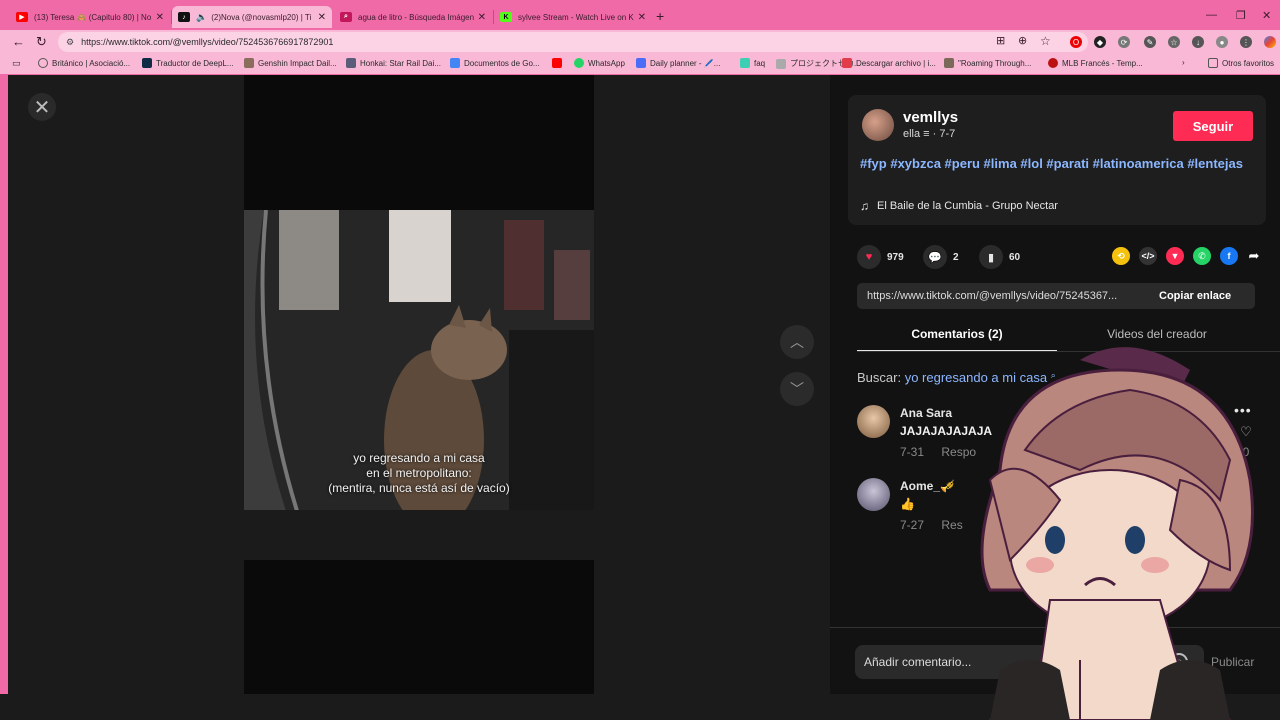  I want to click on emoji-icon: ☺, so click(1179, 662).